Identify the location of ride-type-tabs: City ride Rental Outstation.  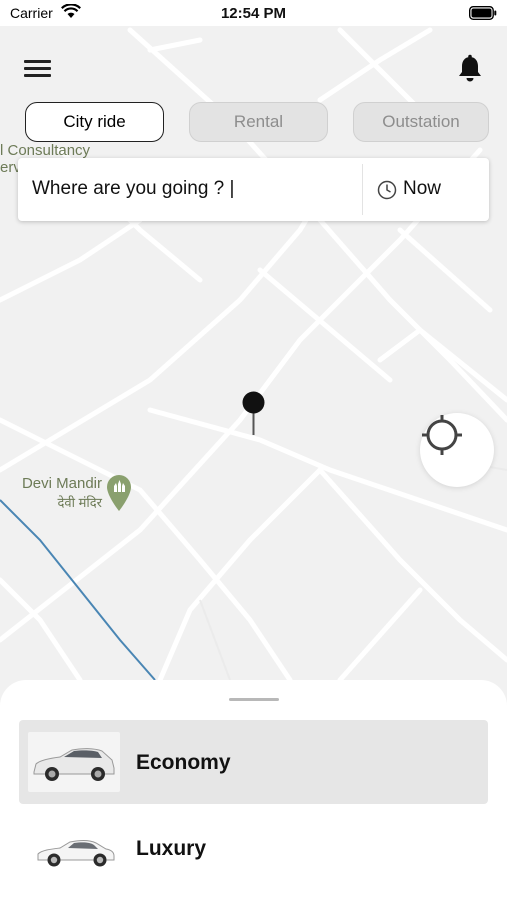
(253, 123).